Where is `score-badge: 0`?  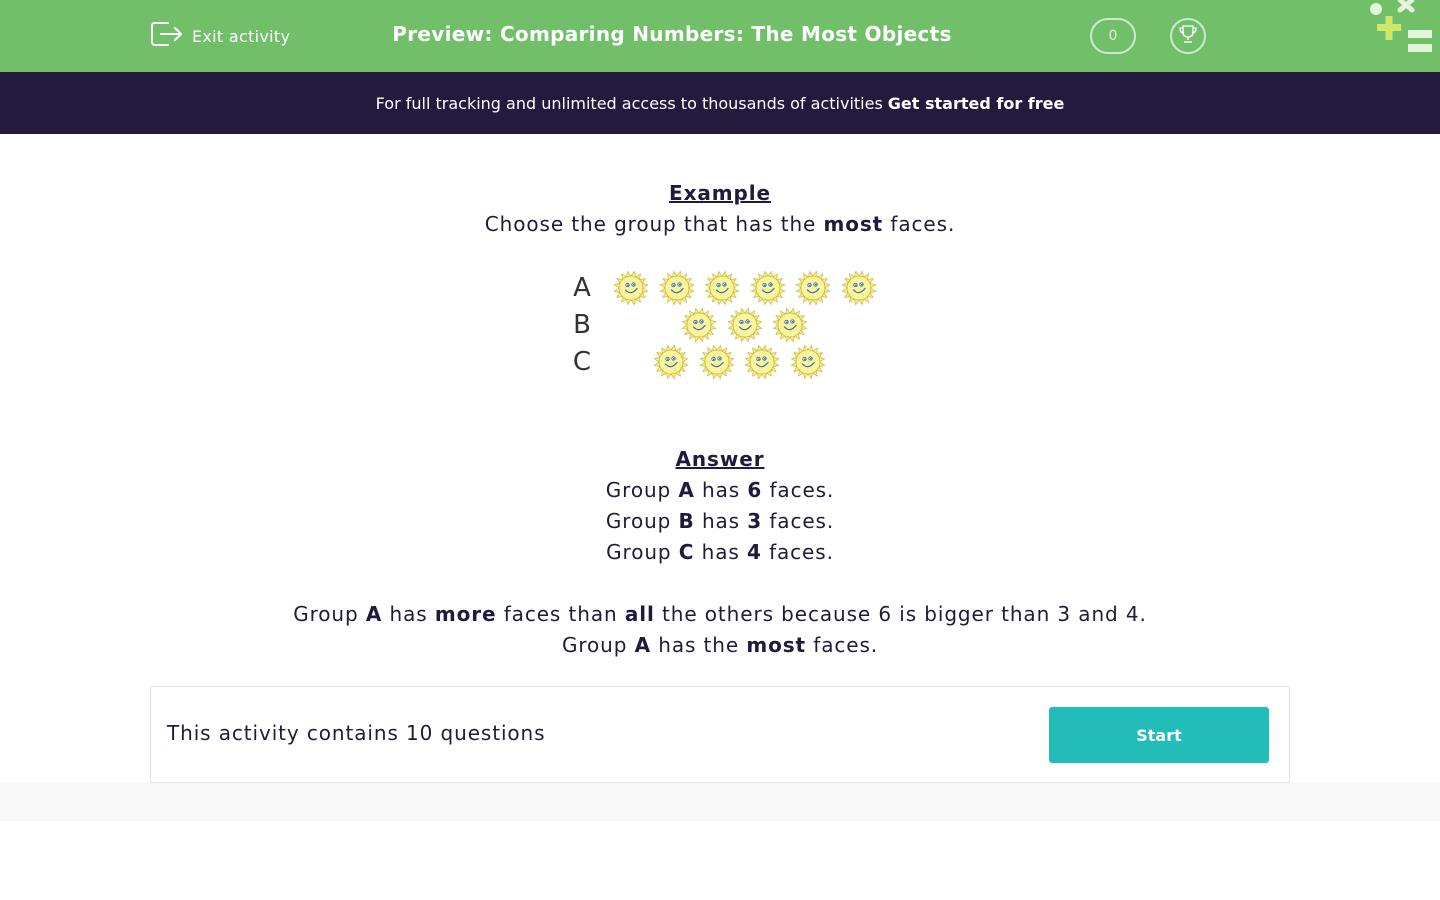
score-badge: 0 is located at coordinates (1113, 36).